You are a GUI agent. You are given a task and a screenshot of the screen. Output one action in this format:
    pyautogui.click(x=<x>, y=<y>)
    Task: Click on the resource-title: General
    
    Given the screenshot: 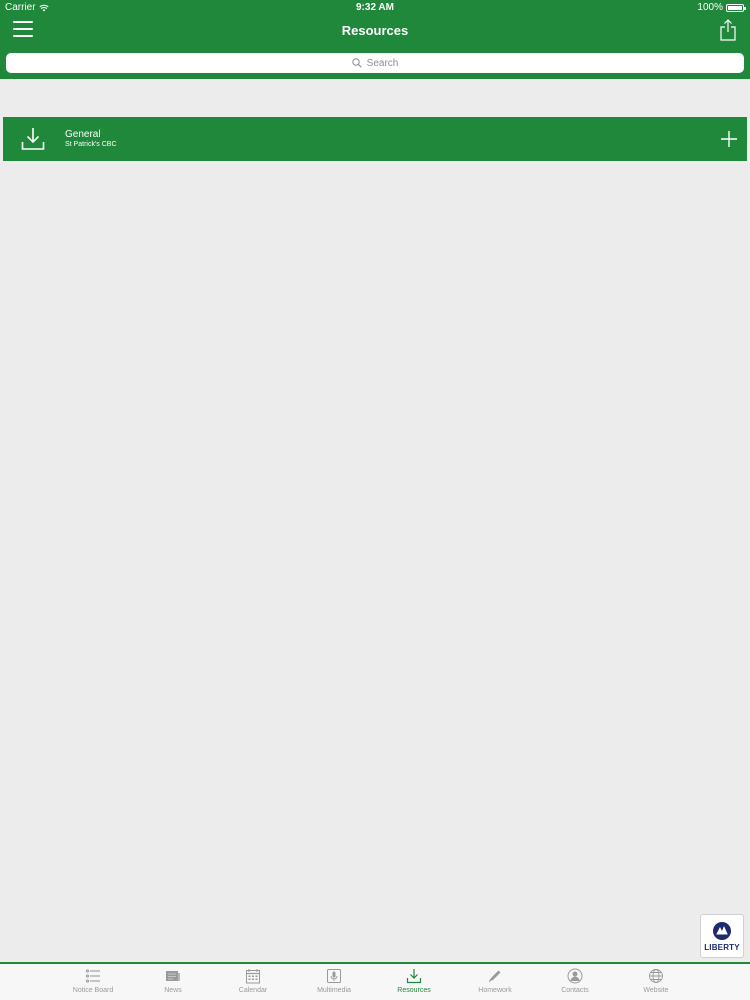 What is the action you would take?
    pyautogui.click(x=83, y=134)
    